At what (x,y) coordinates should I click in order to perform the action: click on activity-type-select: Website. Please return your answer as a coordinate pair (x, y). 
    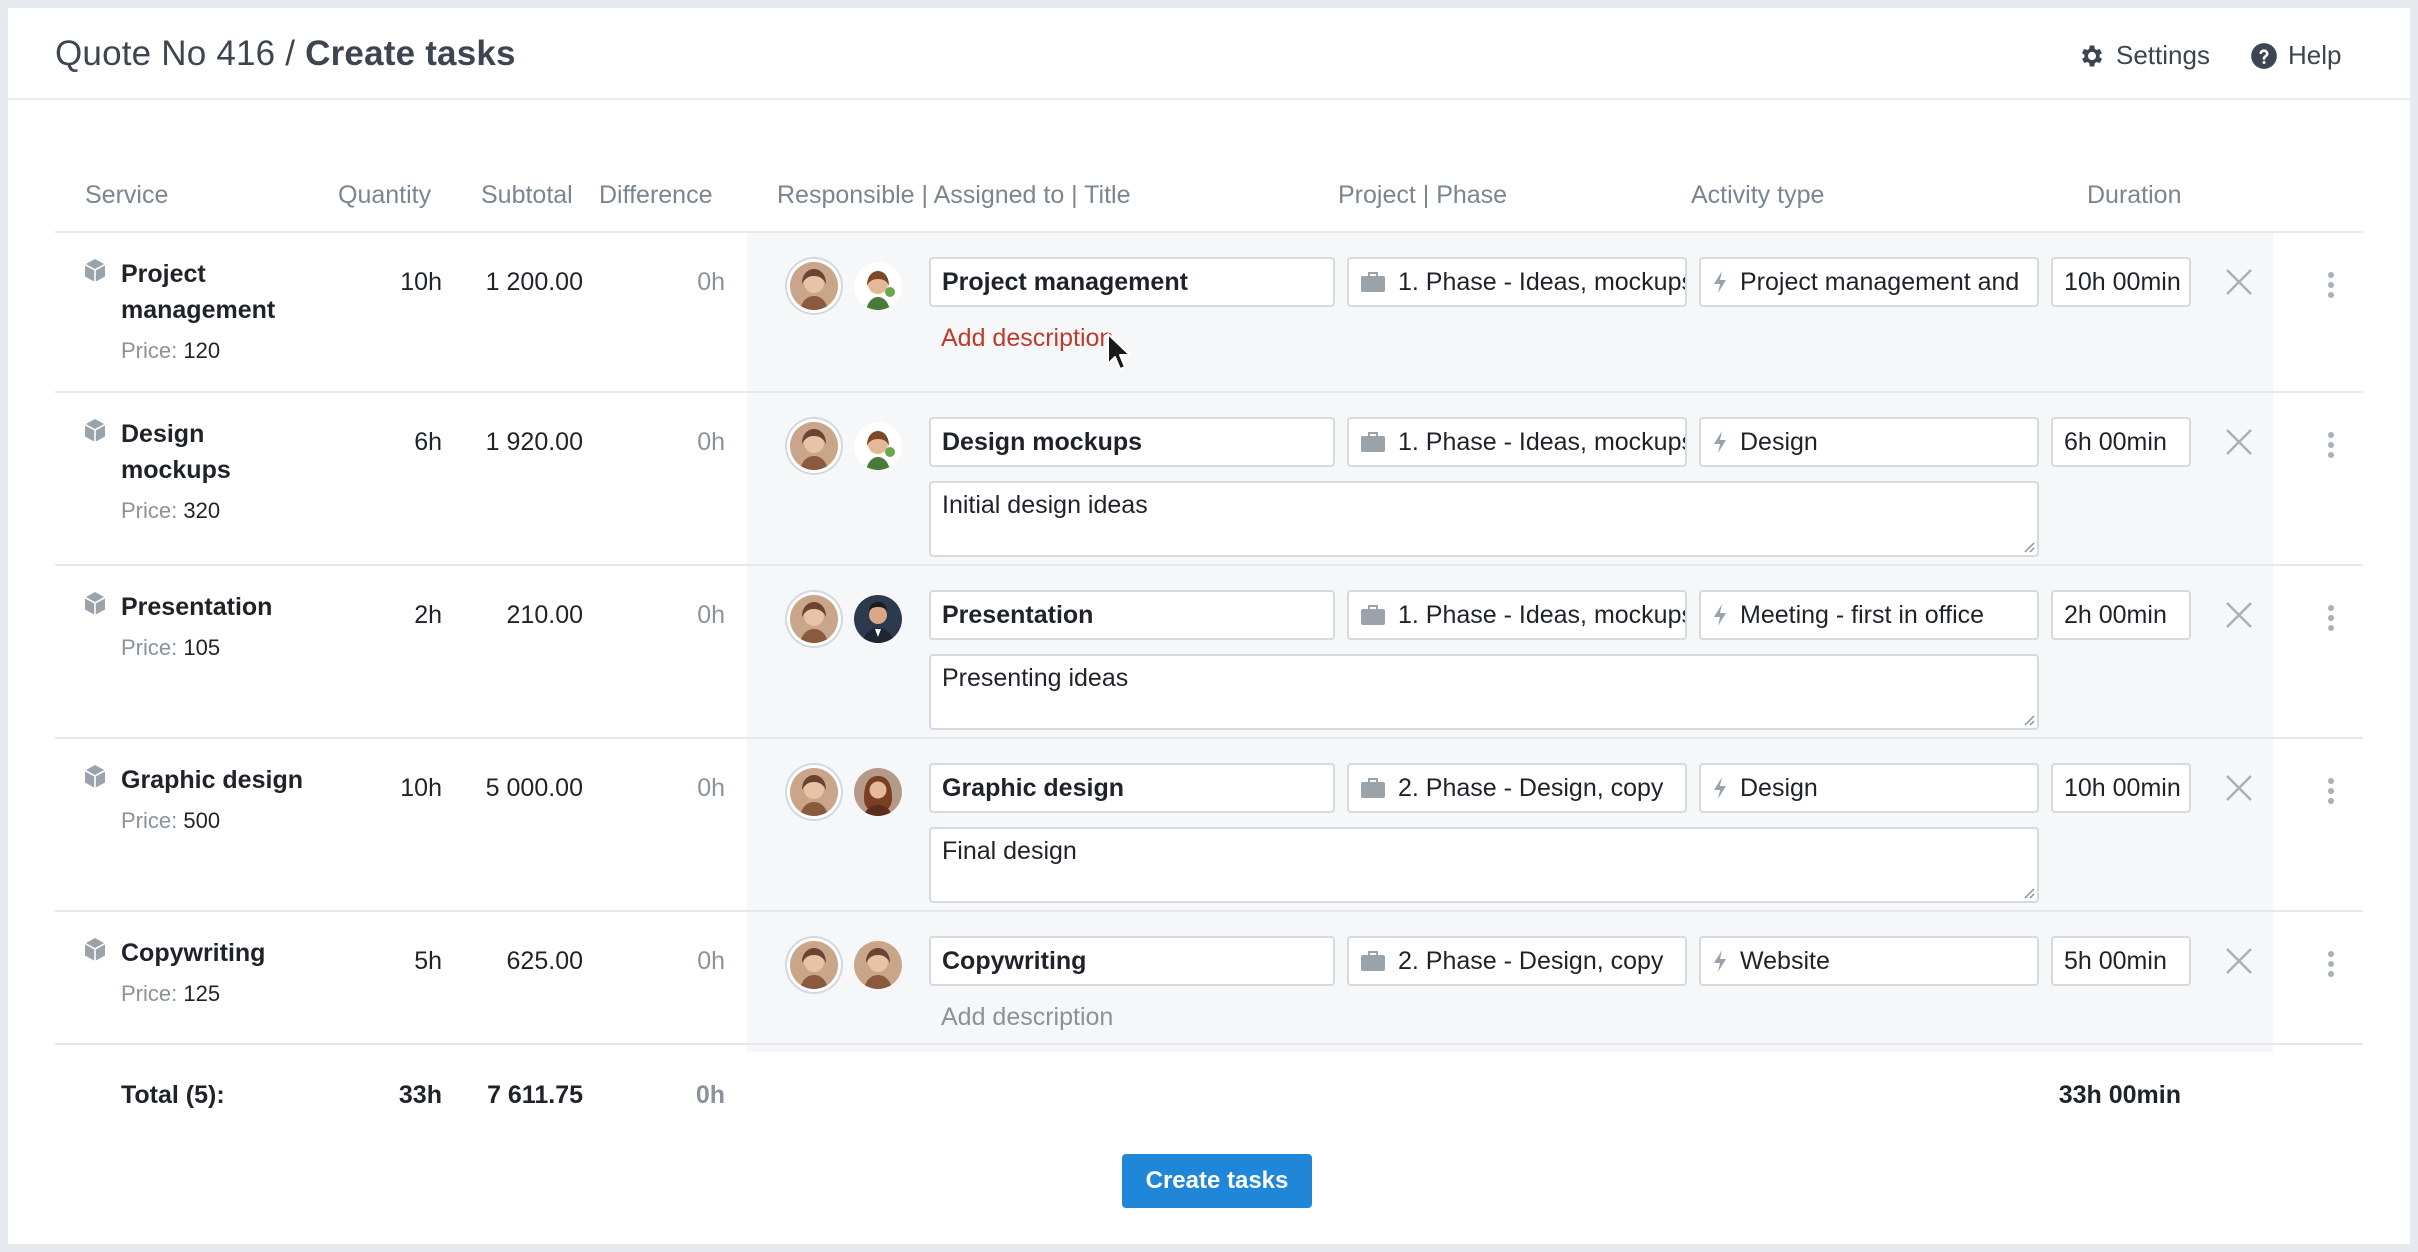
    Looking at the image, I should click on (1869, 961).